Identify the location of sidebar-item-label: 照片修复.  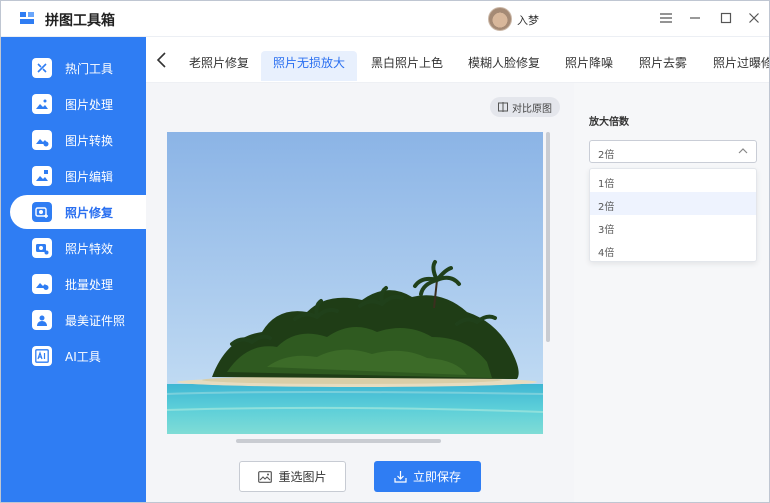
(89, 212).